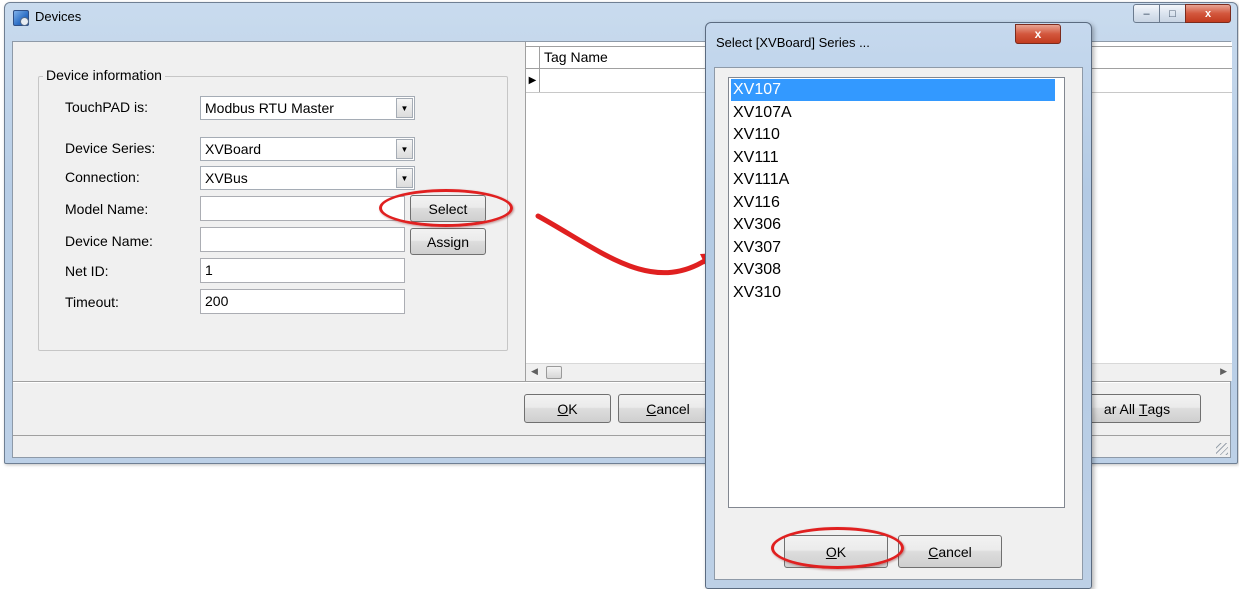  What do you see at coordinates (893, 225) in the screenshot?
I see `list-item: XV306` at bounding box center [893, 225].